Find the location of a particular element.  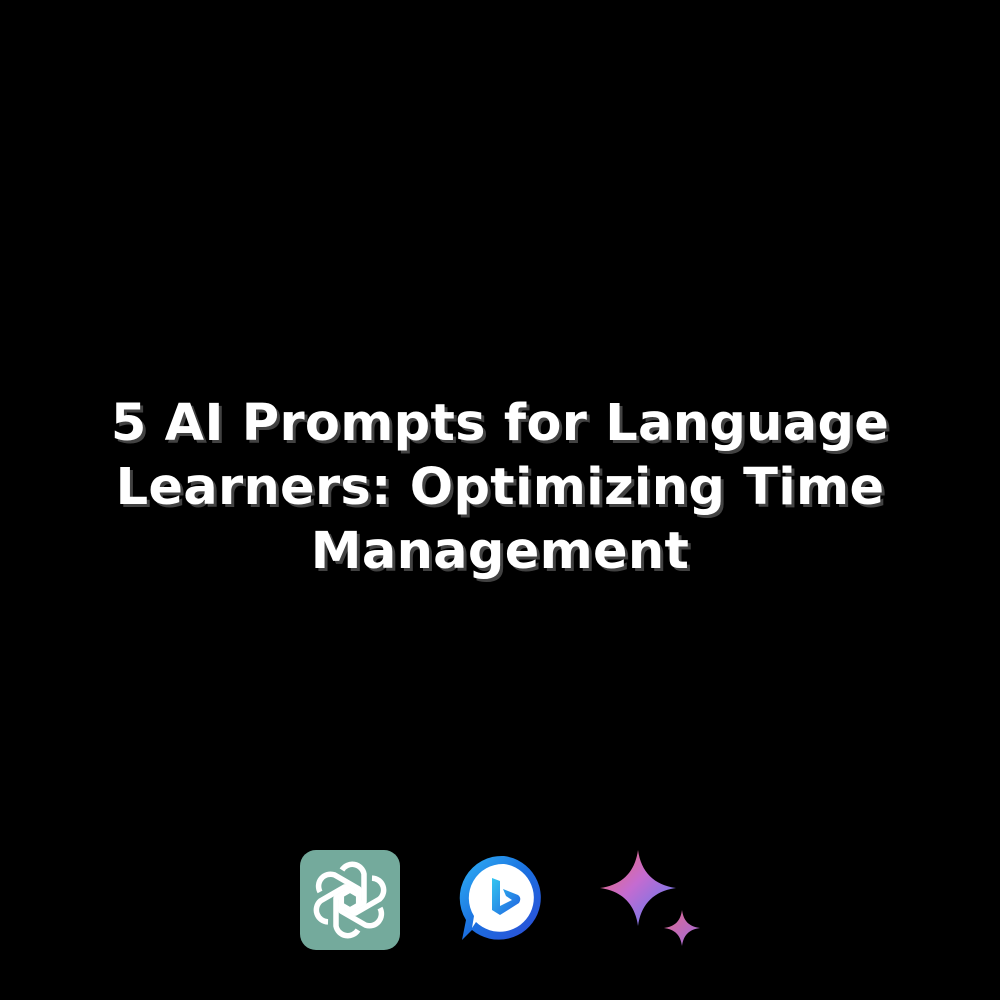

title-line-1: 5 AI Prompts for Language is located at coordinates (500, 423).